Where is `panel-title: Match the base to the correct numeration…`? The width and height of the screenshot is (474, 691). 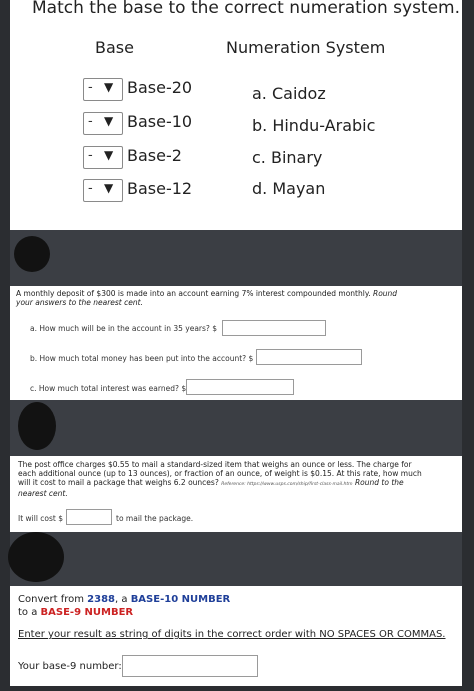
panel-title: Match the base to the correct numeration… is located at coordinates (246, 9).